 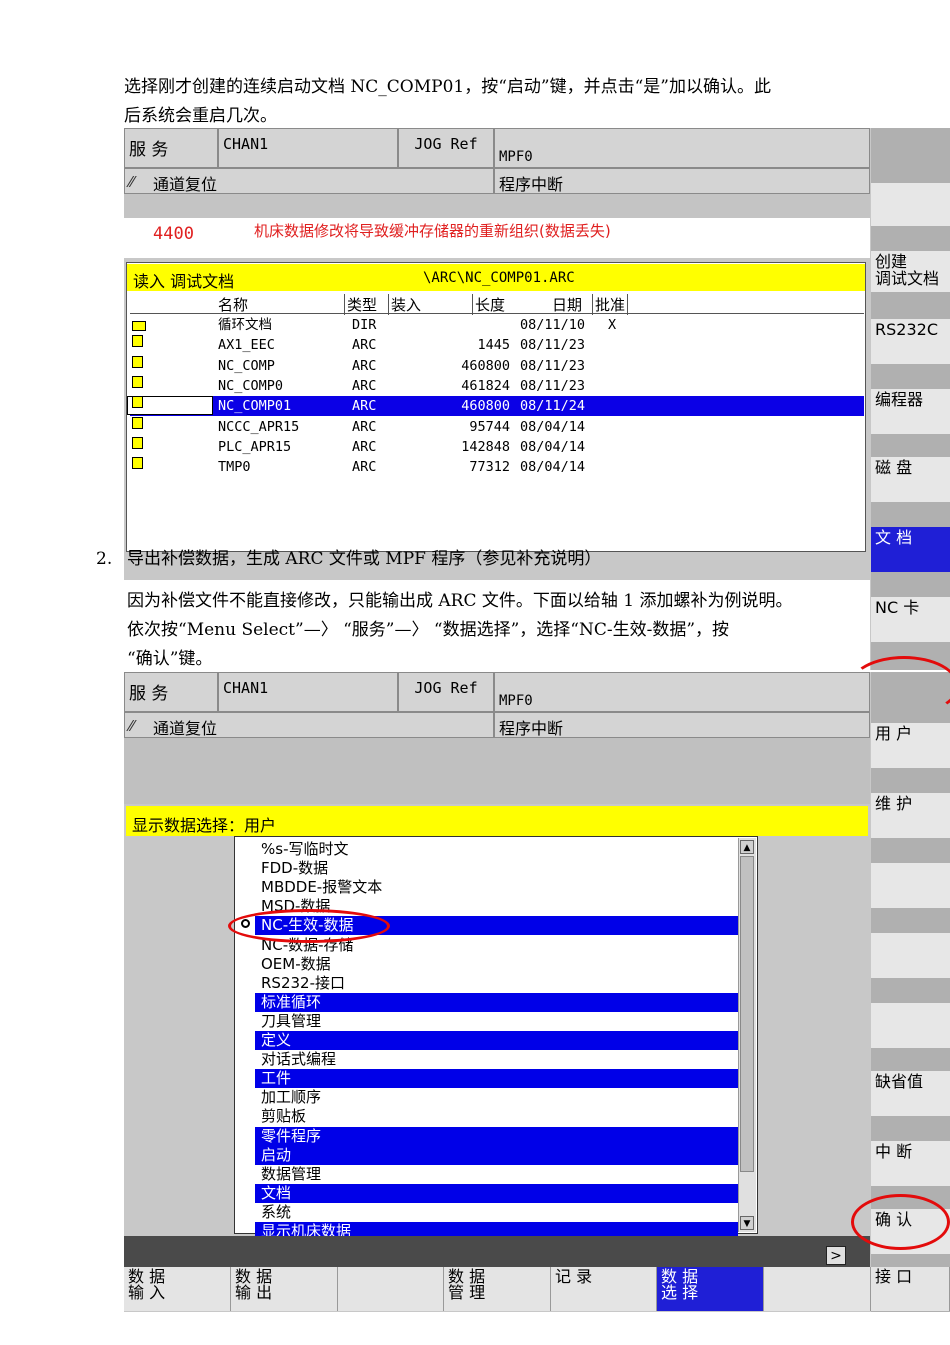 What do you see at coordinates (496, 1002) in the screenshot?
I see `data-list-item: 标准循环` at bounding box center [496, 1002].